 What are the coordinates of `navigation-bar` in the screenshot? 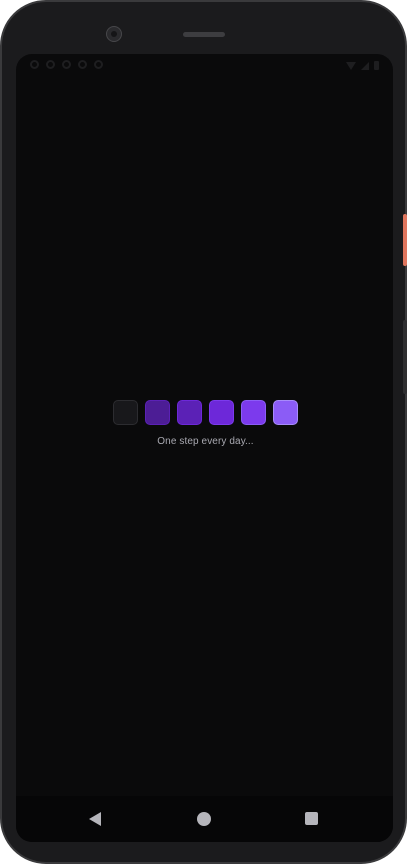 It's located at (204, 819).